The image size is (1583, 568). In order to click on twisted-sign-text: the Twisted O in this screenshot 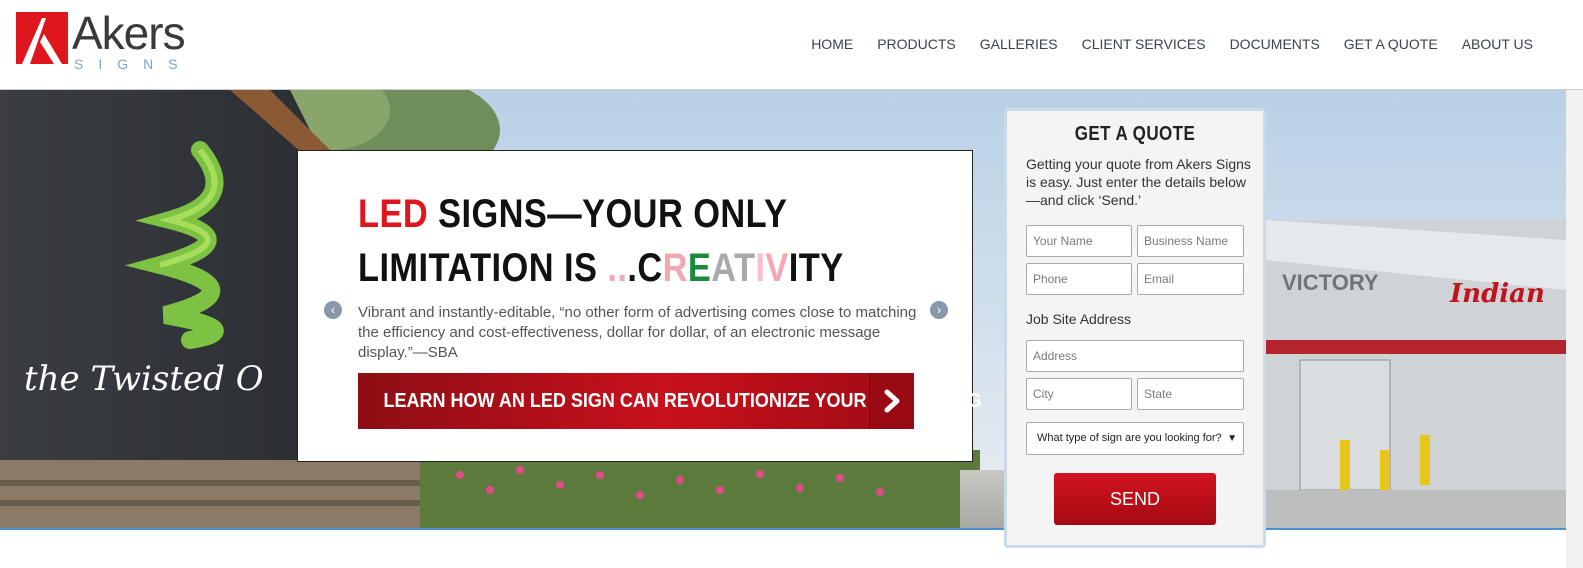, I will do `click(144, 379)`.